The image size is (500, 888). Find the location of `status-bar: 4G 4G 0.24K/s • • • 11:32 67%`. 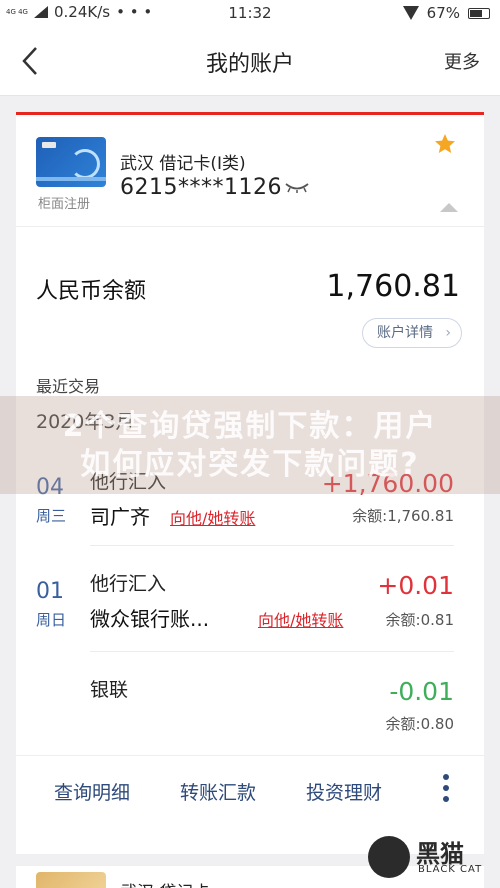

status-bar: 4G 4G 0.24K/s • • • 11:32 67% is located at coordinates (250, 13).